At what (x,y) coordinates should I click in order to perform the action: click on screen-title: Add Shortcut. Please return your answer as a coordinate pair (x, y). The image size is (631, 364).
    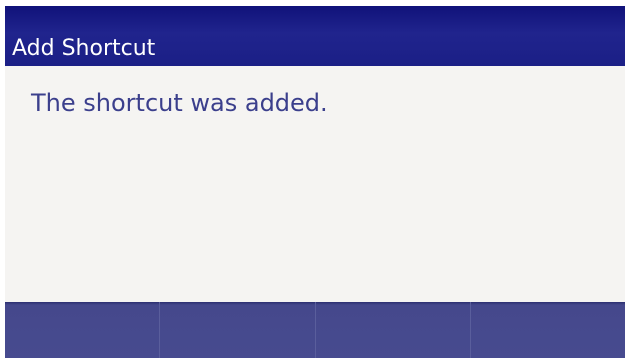
    Looking at the image, I should click on (84, 48).